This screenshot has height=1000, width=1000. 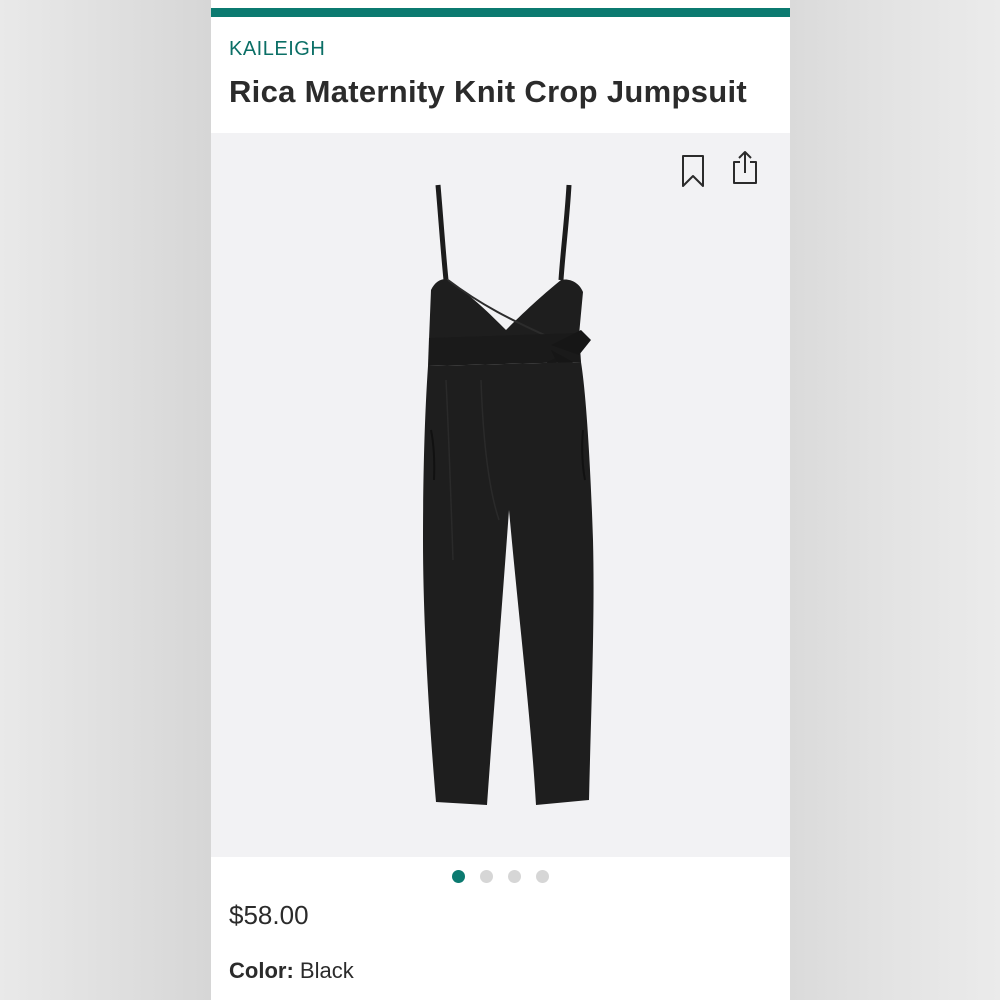 What do you see at coordinates (508, 494) in the screenshot?
I see `black-jumpsuit-image` at bounding box center [508, 494].